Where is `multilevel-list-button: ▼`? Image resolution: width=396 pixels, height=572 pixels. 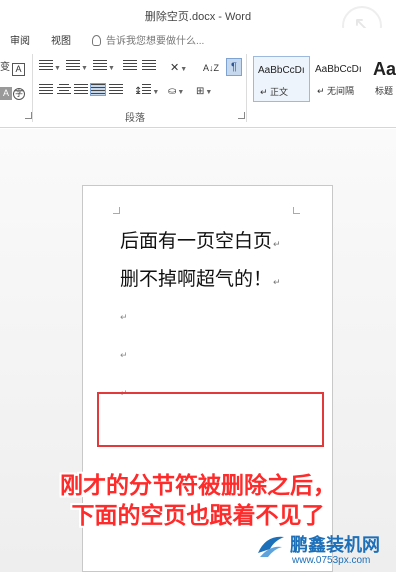
multilevel-list-button: ▼ is located at coordinates (104, 68).